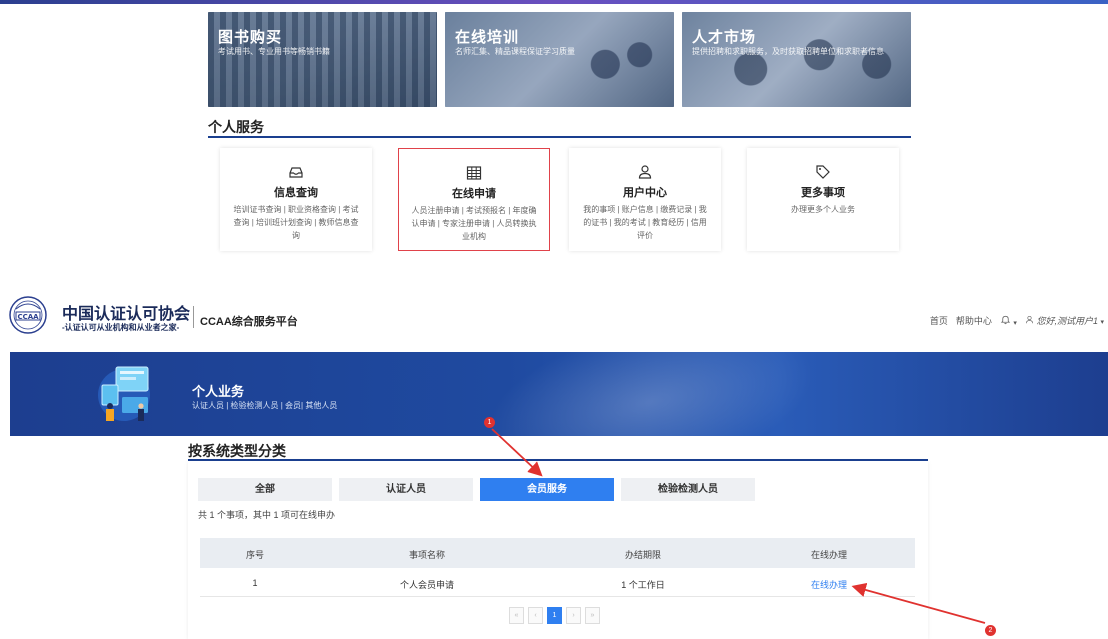  What do you see at coordinates (939, 320) in the screenshot?
I see `nav-home-link: 首页` at bounding box center [939, 320].